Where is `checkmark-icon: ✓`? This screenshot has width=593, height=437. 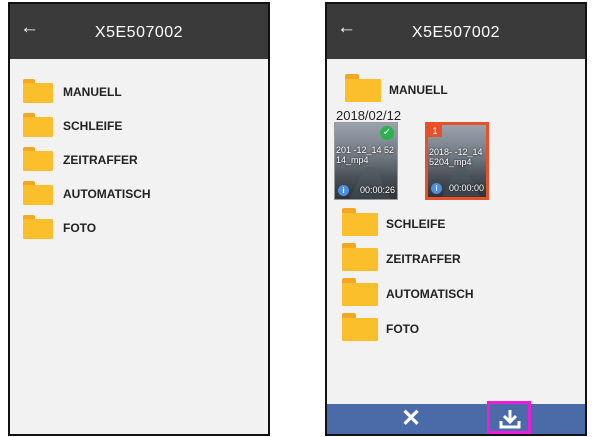 checkmark-icon: ✓ is located at coordinates (387, 133).